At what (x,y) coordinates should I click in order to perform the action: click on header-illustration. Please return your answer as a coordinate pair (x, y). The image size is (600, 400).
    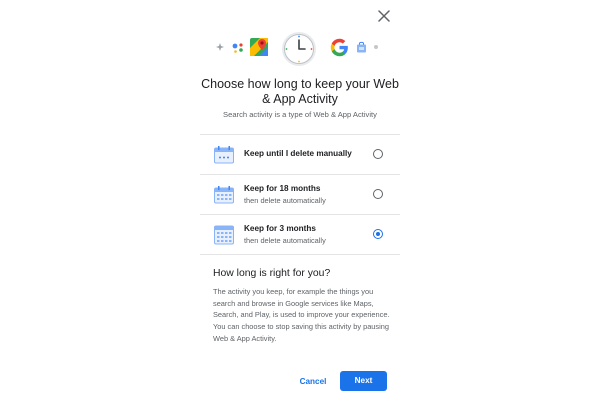
    Looking at the image, I should click on (300, 49).